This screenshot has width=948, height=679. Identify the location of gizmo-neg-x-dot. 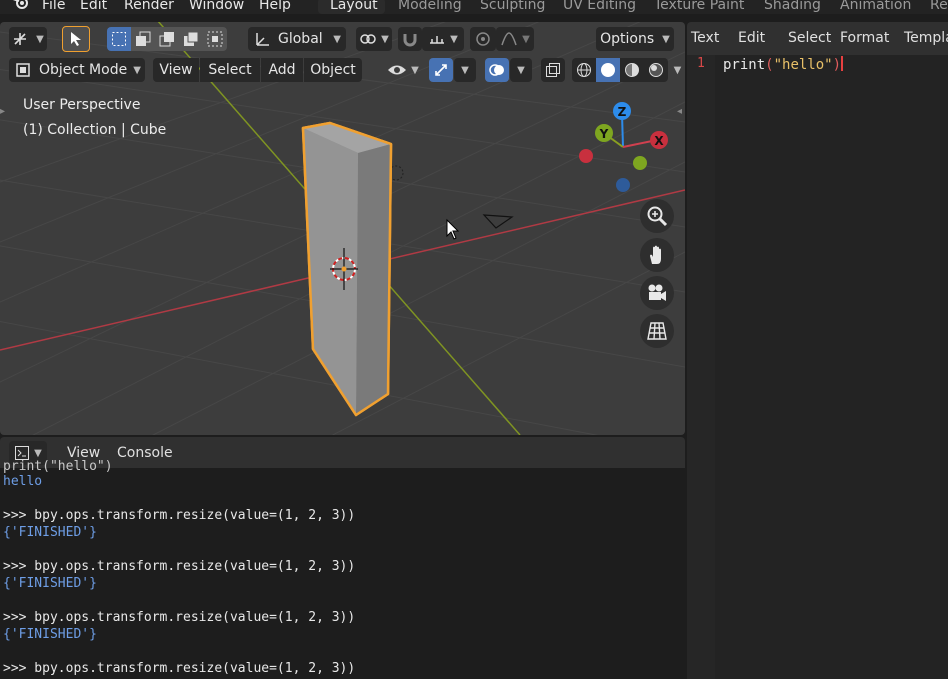
(586, 156).